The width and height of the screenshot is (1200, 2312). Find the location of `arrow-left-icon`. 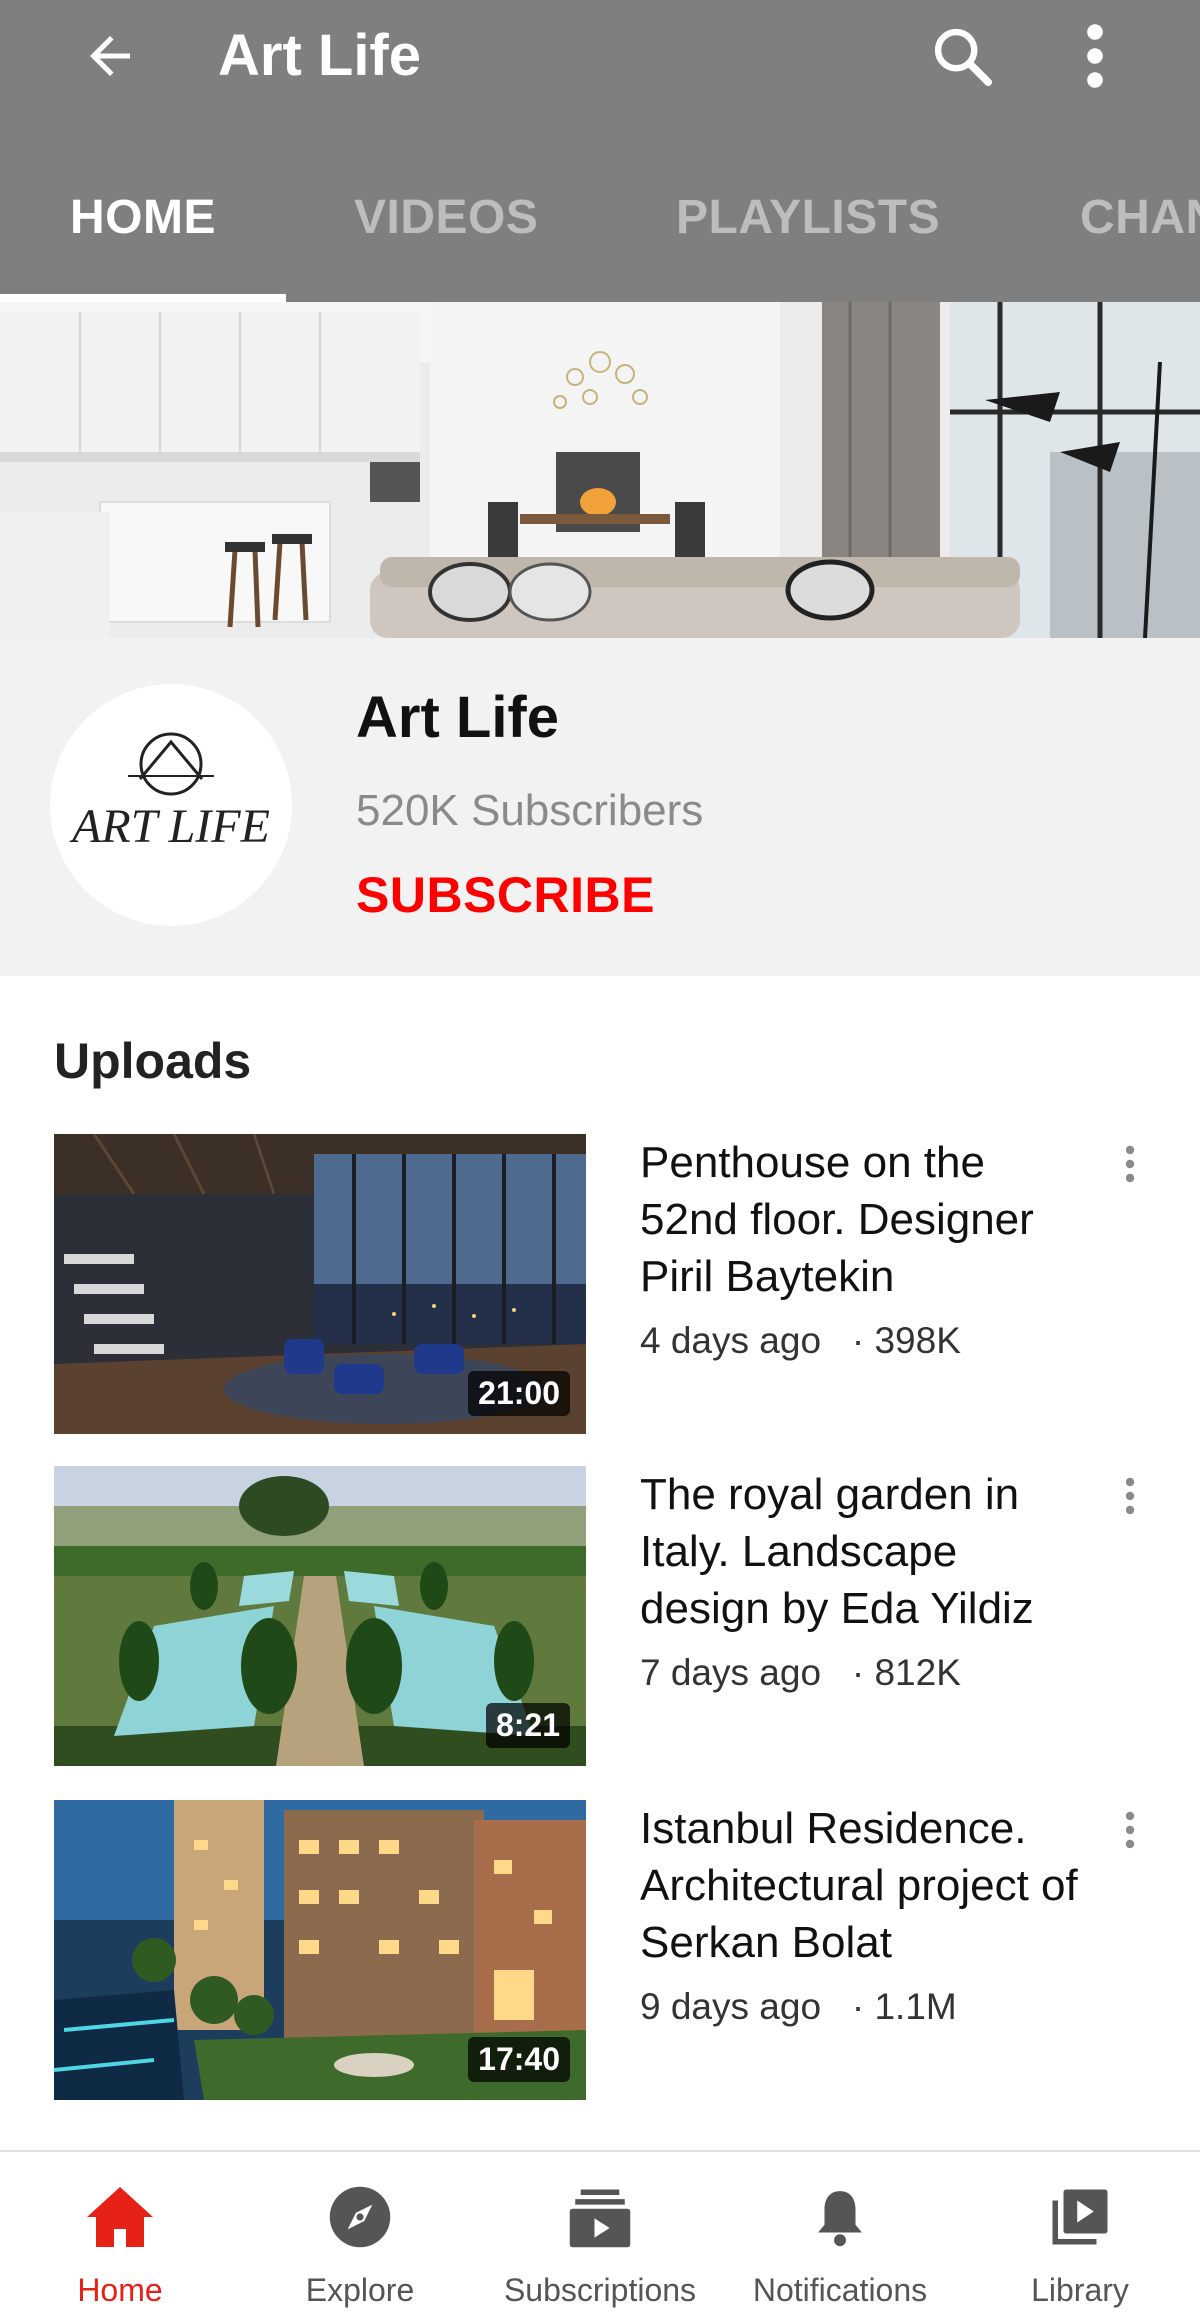

arrow-left-icon is located at coordinates (110, 56).